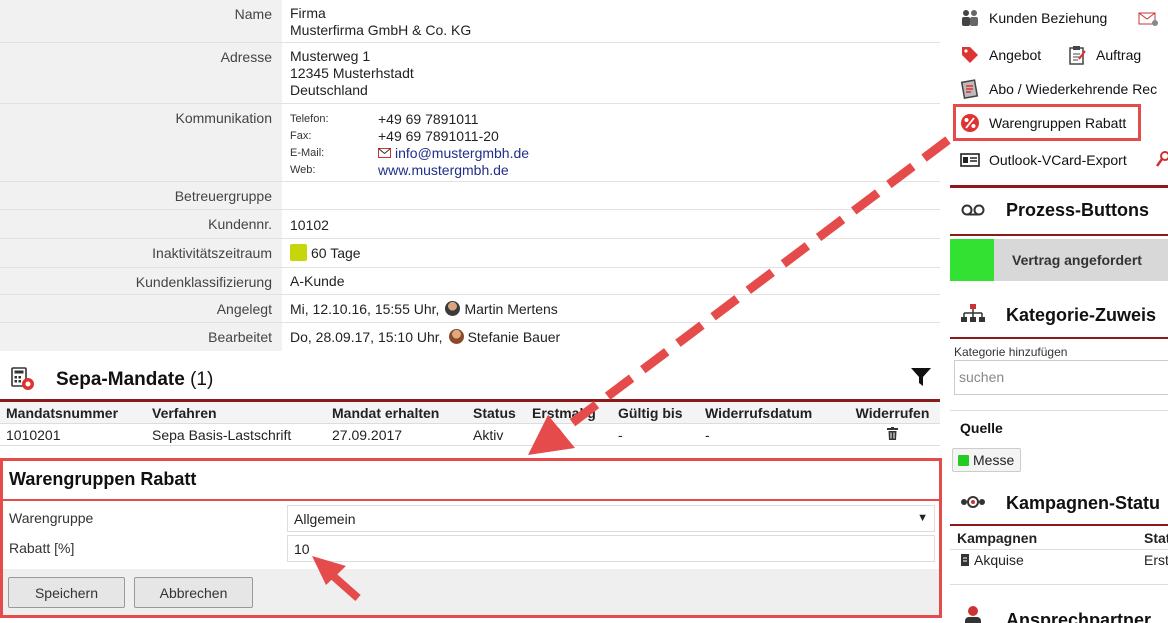  Describe the element at coordinates (963, 460) in the screenshot. I see `source-color-dot` at that location.